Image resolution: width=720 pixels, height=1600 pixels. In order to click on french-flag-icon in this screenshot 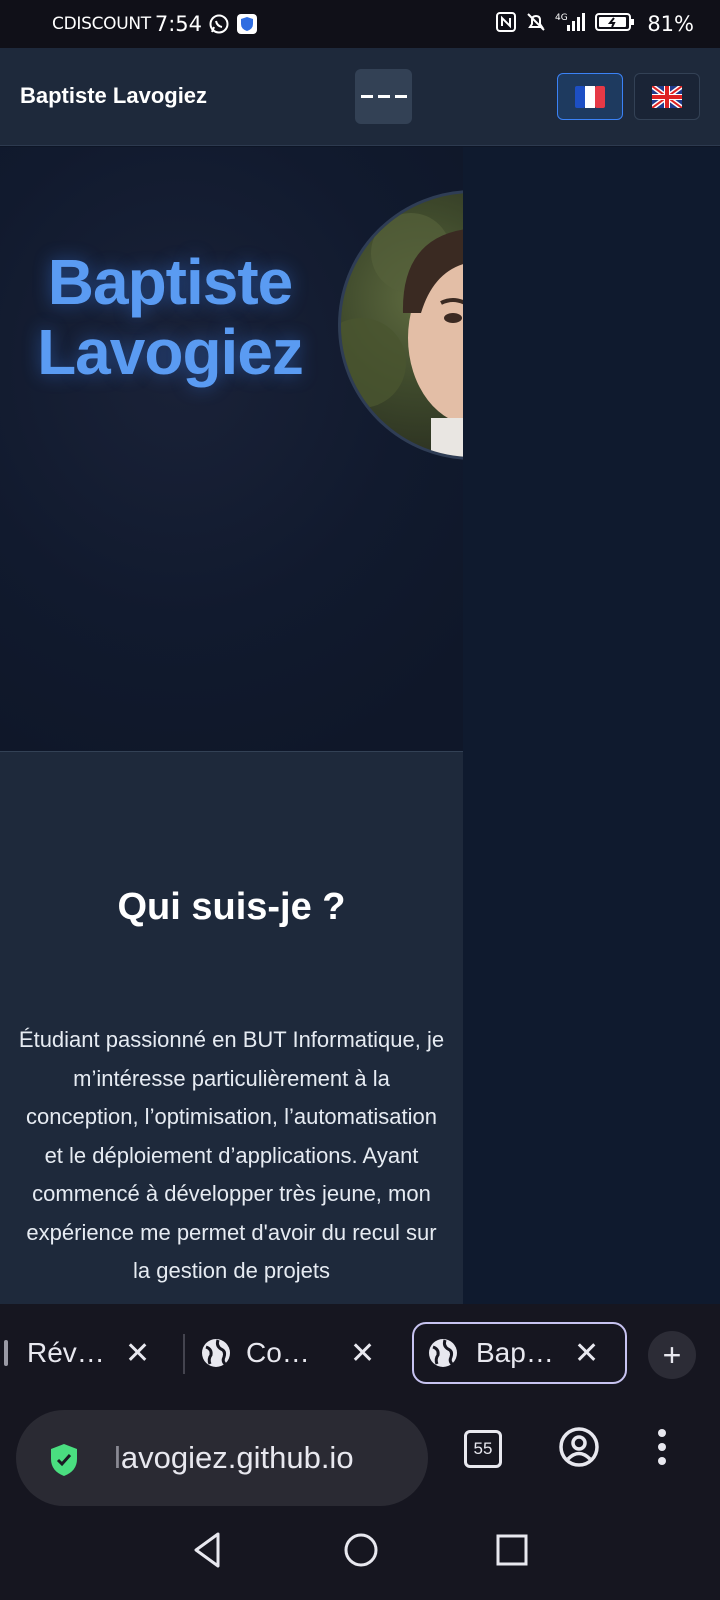, I will do `click(590, 96)`.